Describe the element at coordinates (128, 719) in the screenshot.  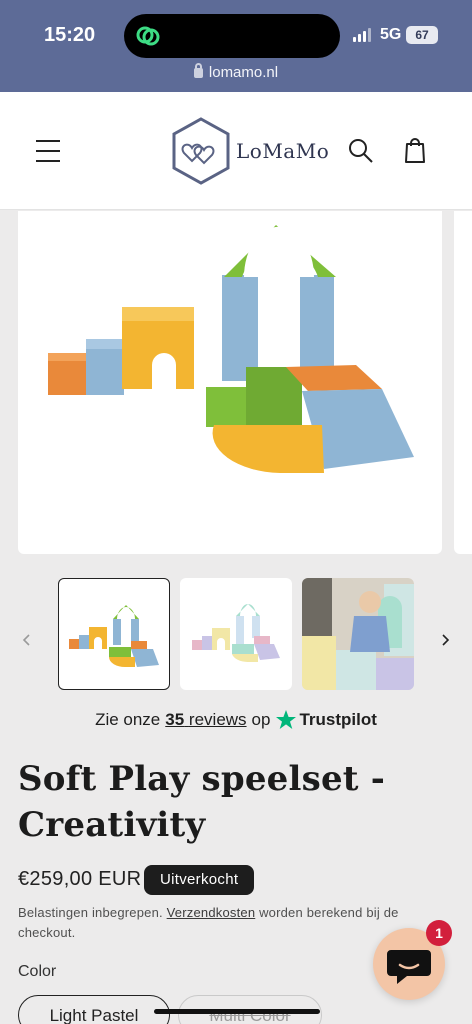
I see `reviews-prefix: Zie onze` at that location.